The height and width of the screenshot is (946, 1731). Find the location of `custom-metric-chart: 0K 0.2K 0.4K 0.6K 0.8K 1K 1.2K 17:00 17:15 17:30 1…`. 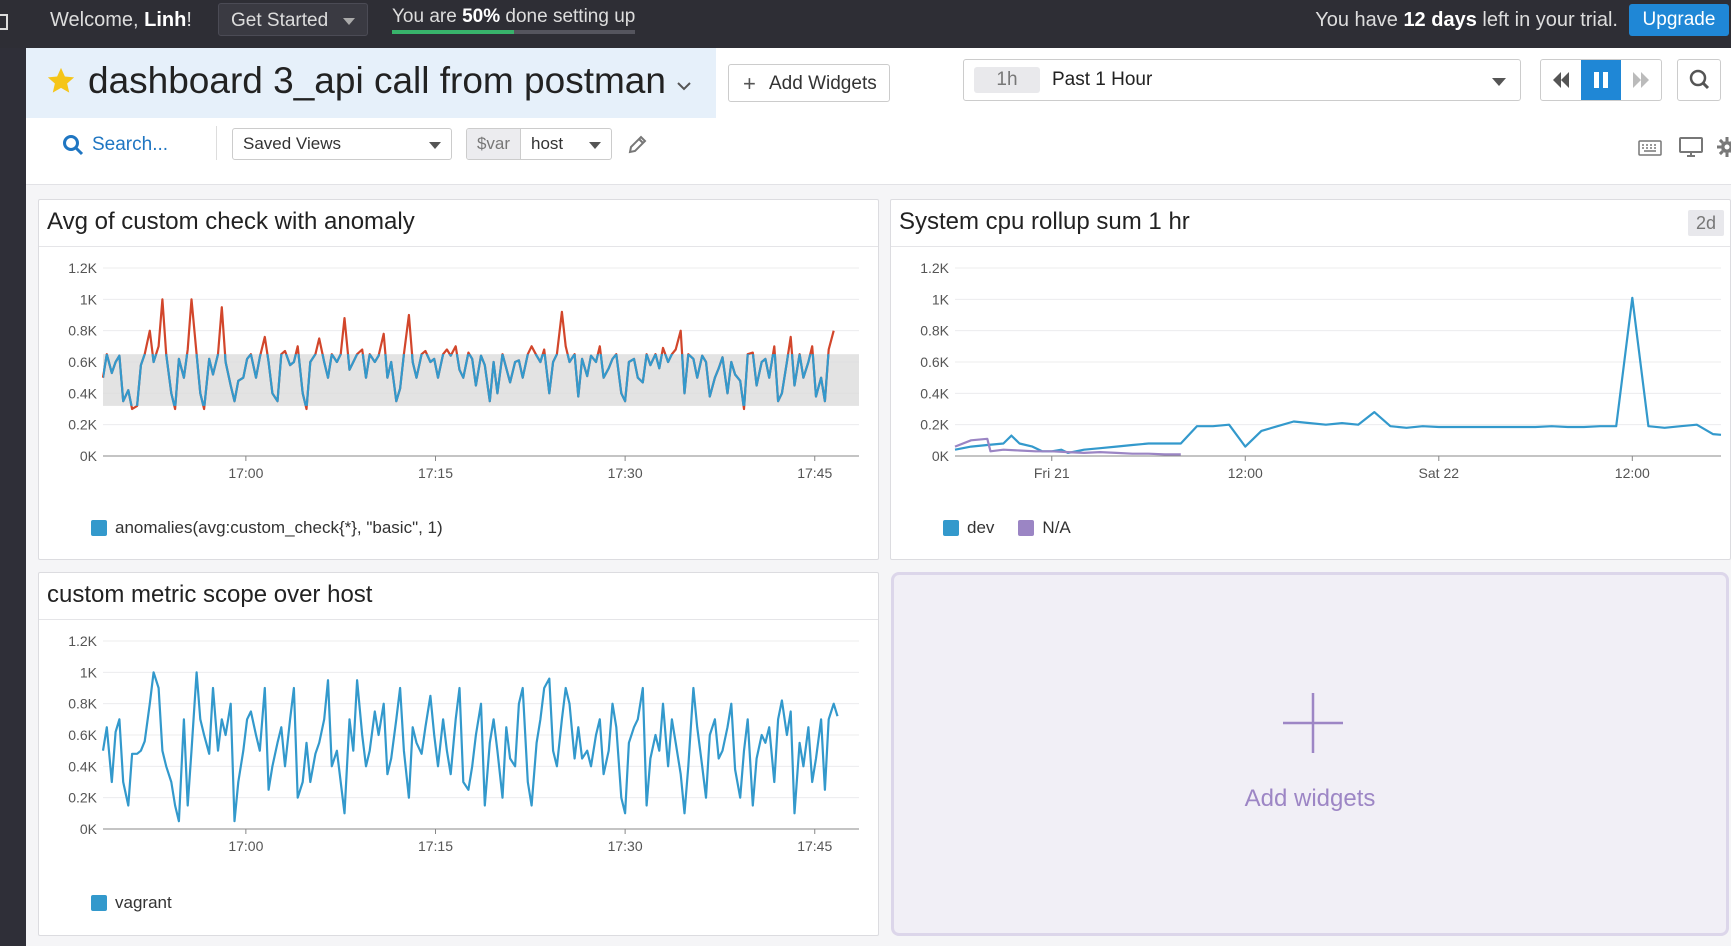

custom-metric-chart: 0K 0.2K 0.4K 0.6K 0.8K 1K 1.2K 17:00 17:15 17:30 1… is located at coordinates (459, 744).